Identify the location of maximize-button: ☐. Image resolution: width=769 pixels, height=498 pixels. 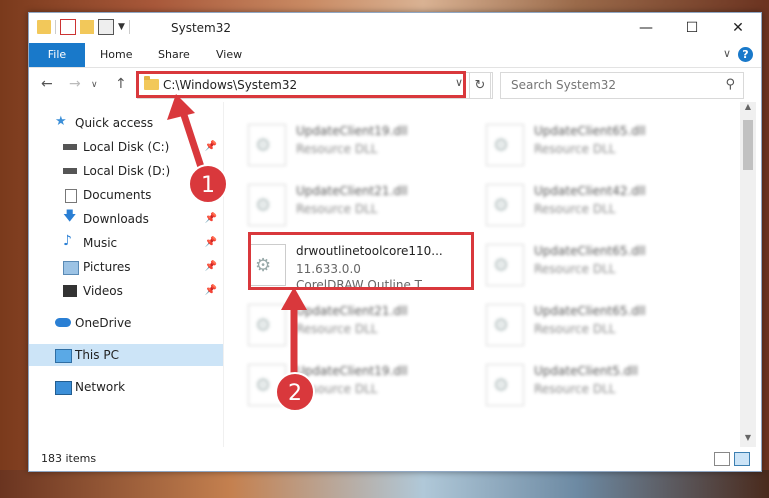
(692, 28).